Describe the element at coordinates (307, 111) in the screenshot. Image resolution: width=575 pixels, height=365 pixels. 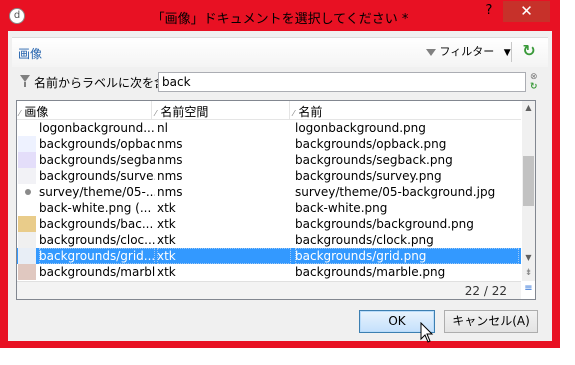
I see `column-header-name: ⁄ 名前` at that location.